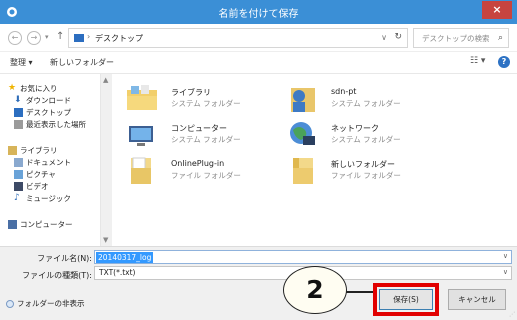  I want to click on view-options-icon: ☷ ▾, so click(477, 61).